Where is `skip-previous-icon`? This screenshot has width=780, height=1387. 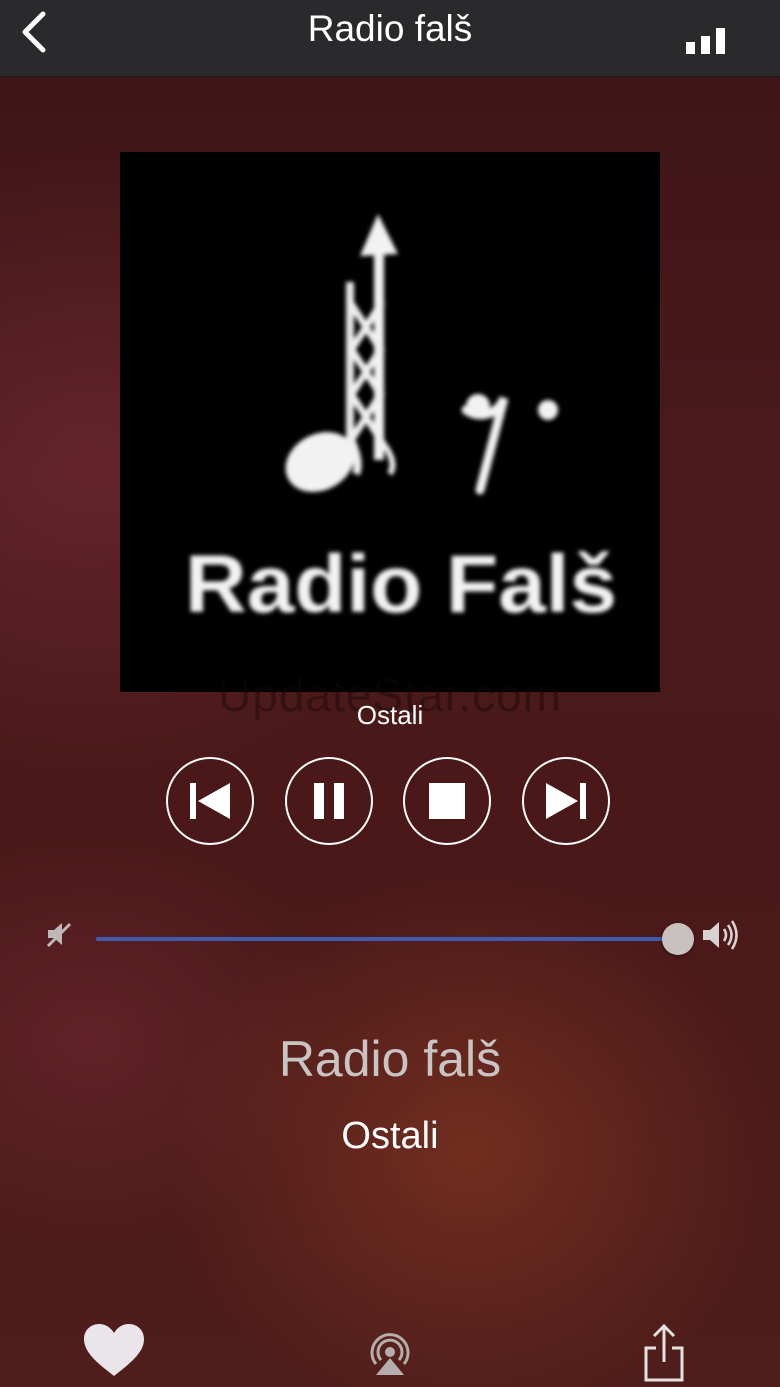 skip-previous-icon is located at coordinates (210, 801).